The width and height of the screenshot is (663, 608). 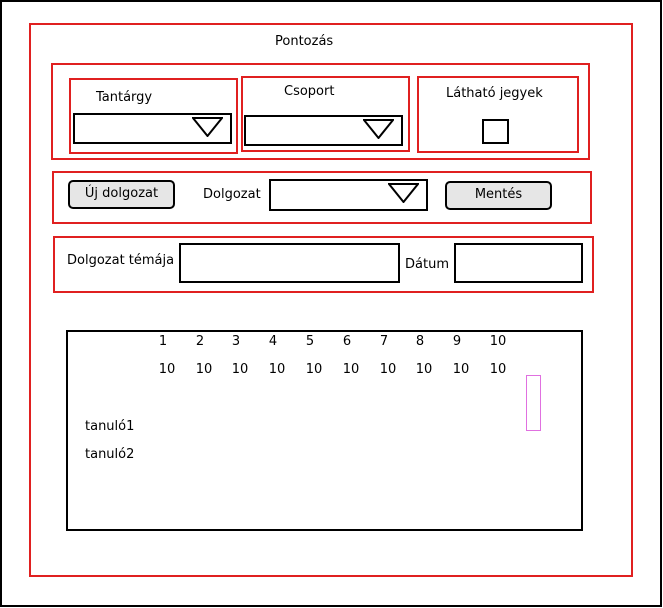 What do you see at coordinates (384, 341) in the screenshot?
I see `task-number: 7` at bounding box center [384, 341].